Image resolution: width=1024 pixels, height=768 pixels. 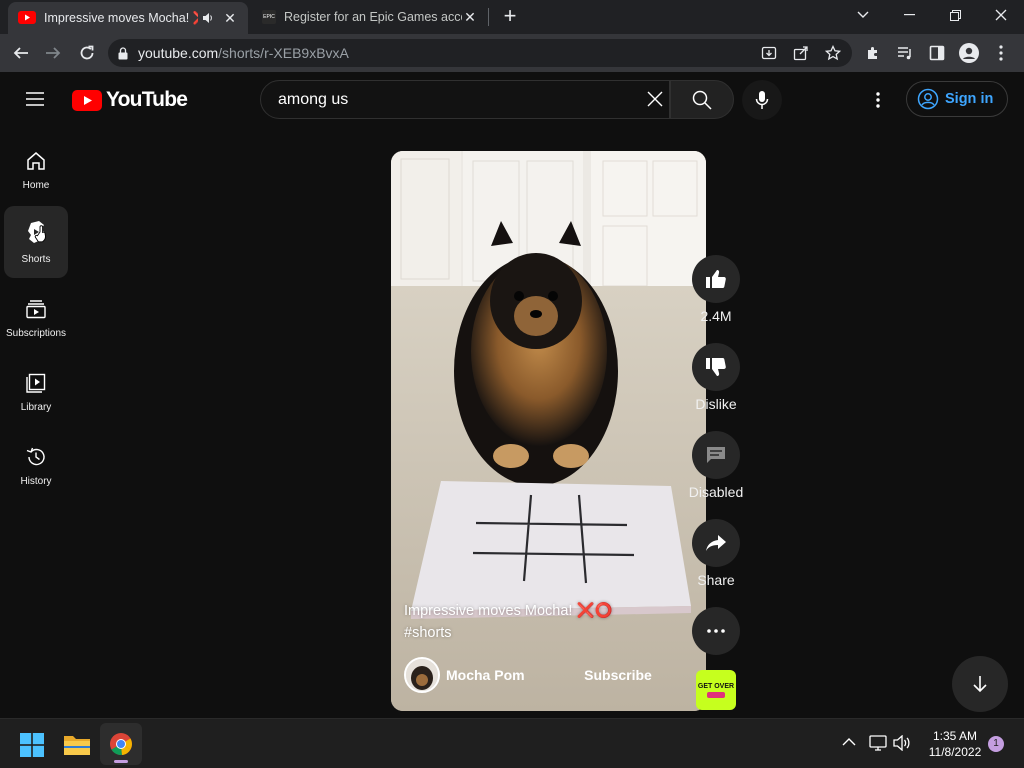 What do you see at coordinates (422, 675) in the screenshot?
I see `channel-avatar` at bounding box center [422, 675].